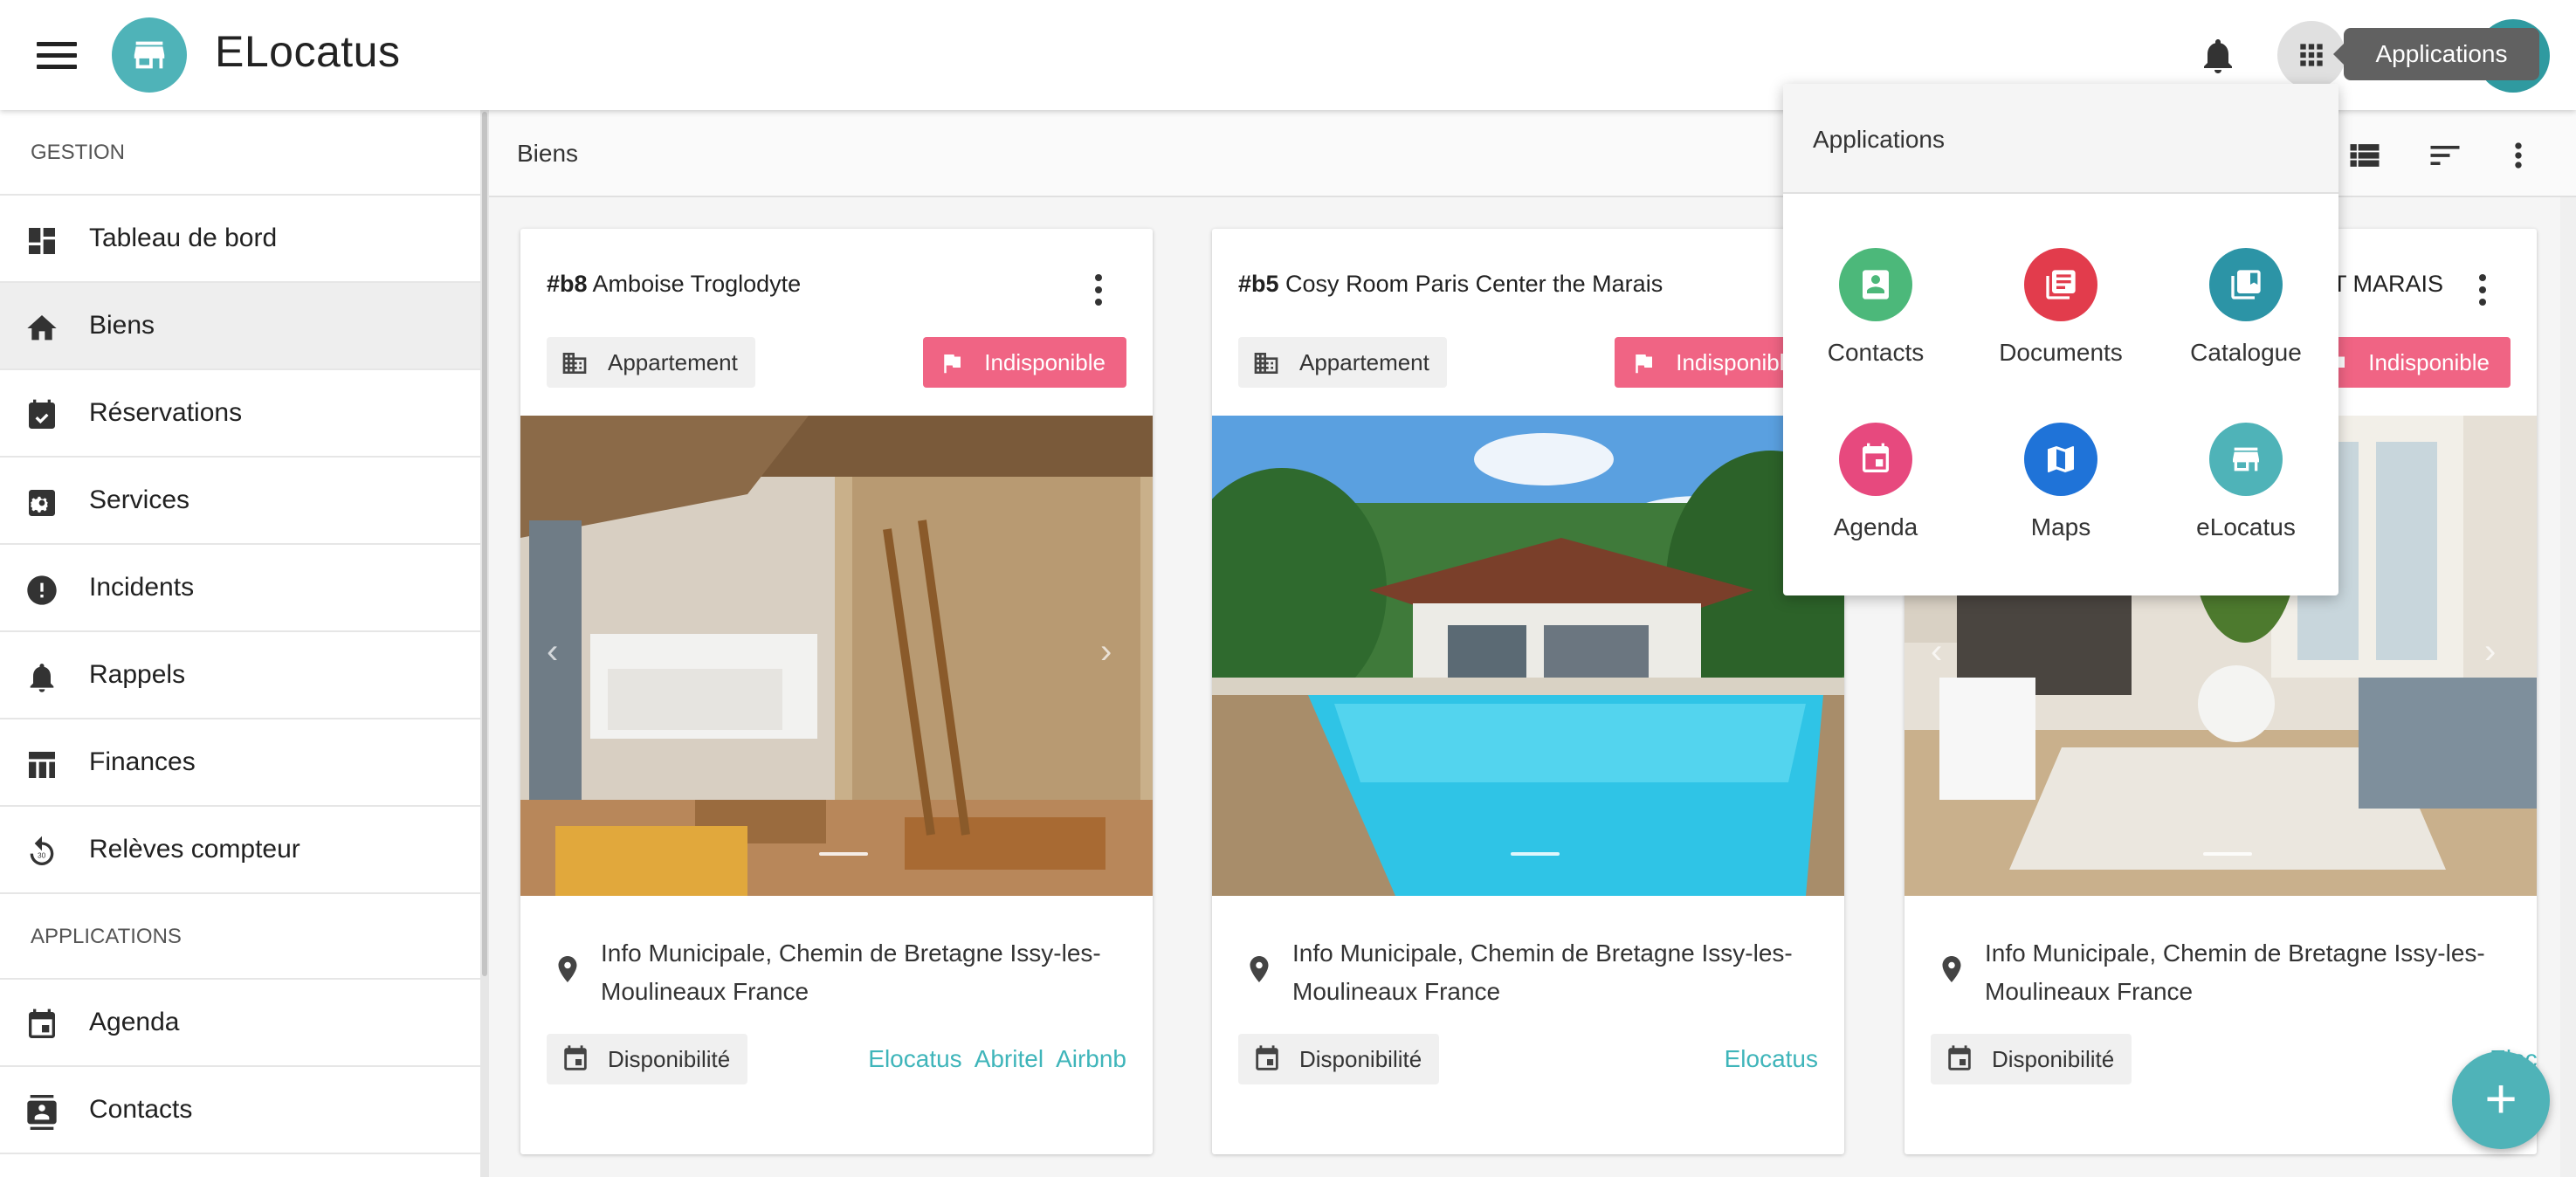 The image size is (2576, 1177). I want to click on sidebar-item-label: Réservations, so click(166, 413).